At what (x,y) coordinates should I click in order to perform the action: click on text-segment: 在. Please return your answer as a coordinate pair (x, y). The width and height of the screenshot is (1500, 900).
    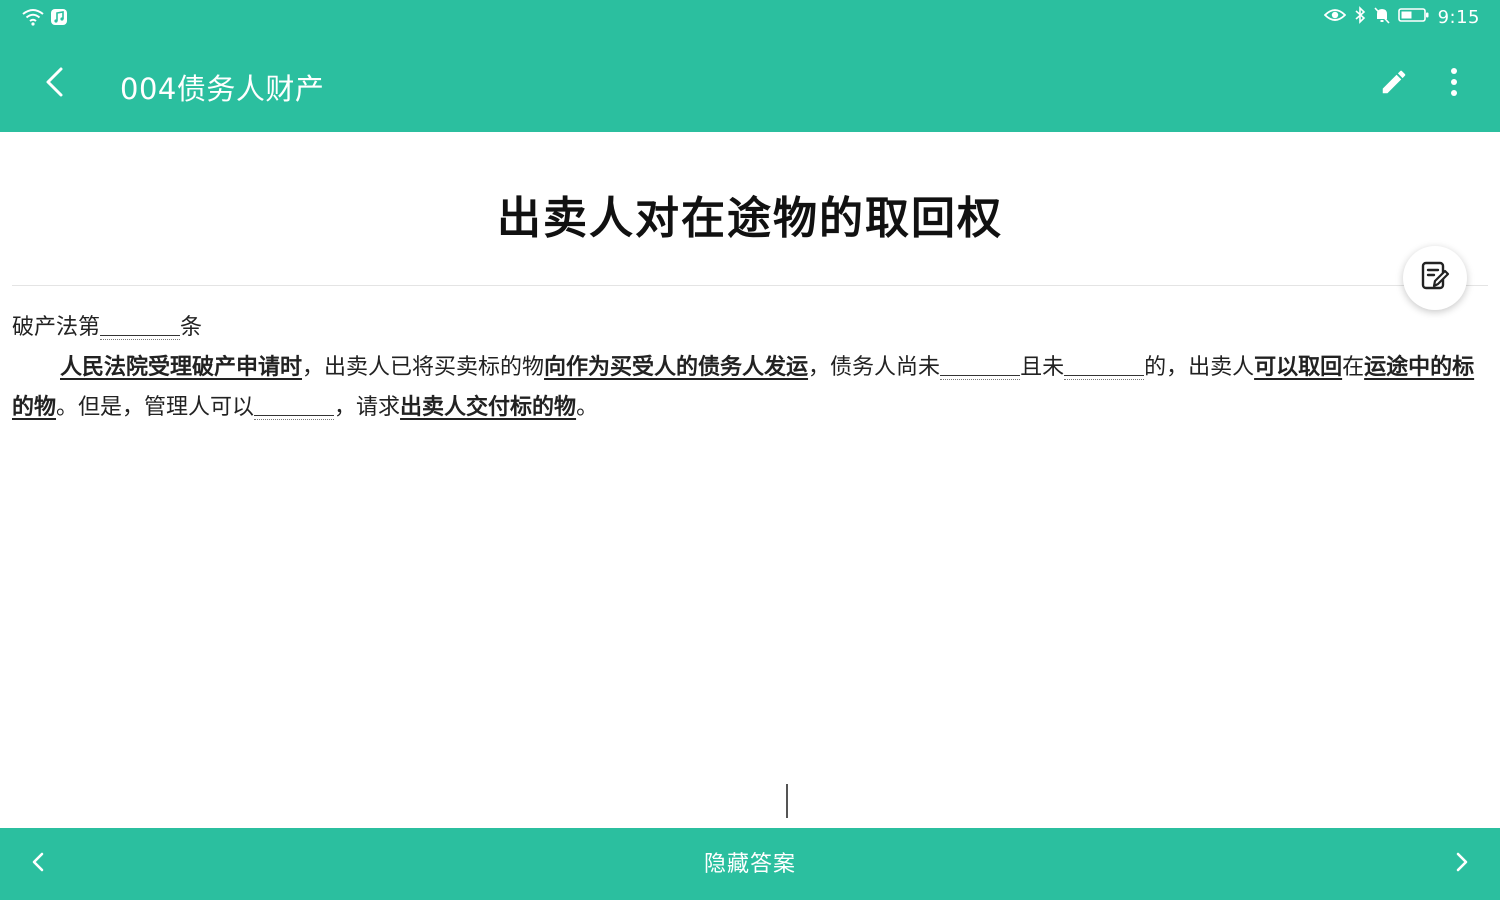
    Looking at the image, I should click on (1353, 367).